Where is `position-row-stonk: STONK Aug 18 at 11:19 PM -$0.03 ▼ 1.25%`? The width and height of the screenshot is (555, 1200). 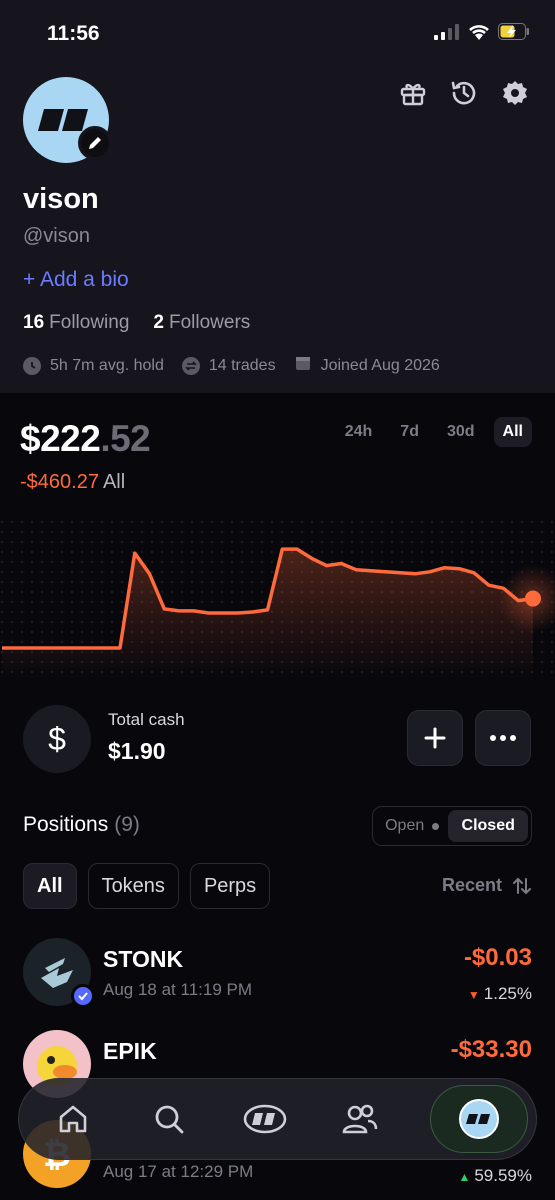
position-row-stonk: STONK Aug 18 at 11:19 PM -$0.03 ▼ 1.25% is located at coordinates (277, 976).